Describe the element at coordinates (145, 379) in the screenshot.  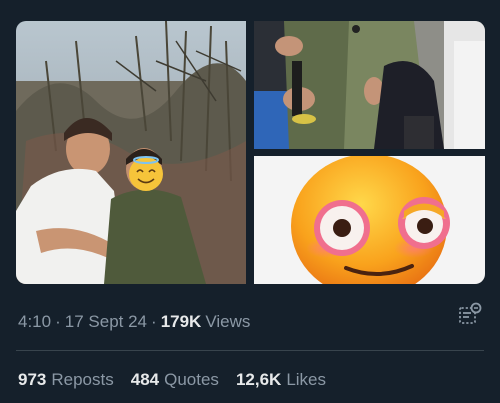
I see `quotes-count: 484` at that location.